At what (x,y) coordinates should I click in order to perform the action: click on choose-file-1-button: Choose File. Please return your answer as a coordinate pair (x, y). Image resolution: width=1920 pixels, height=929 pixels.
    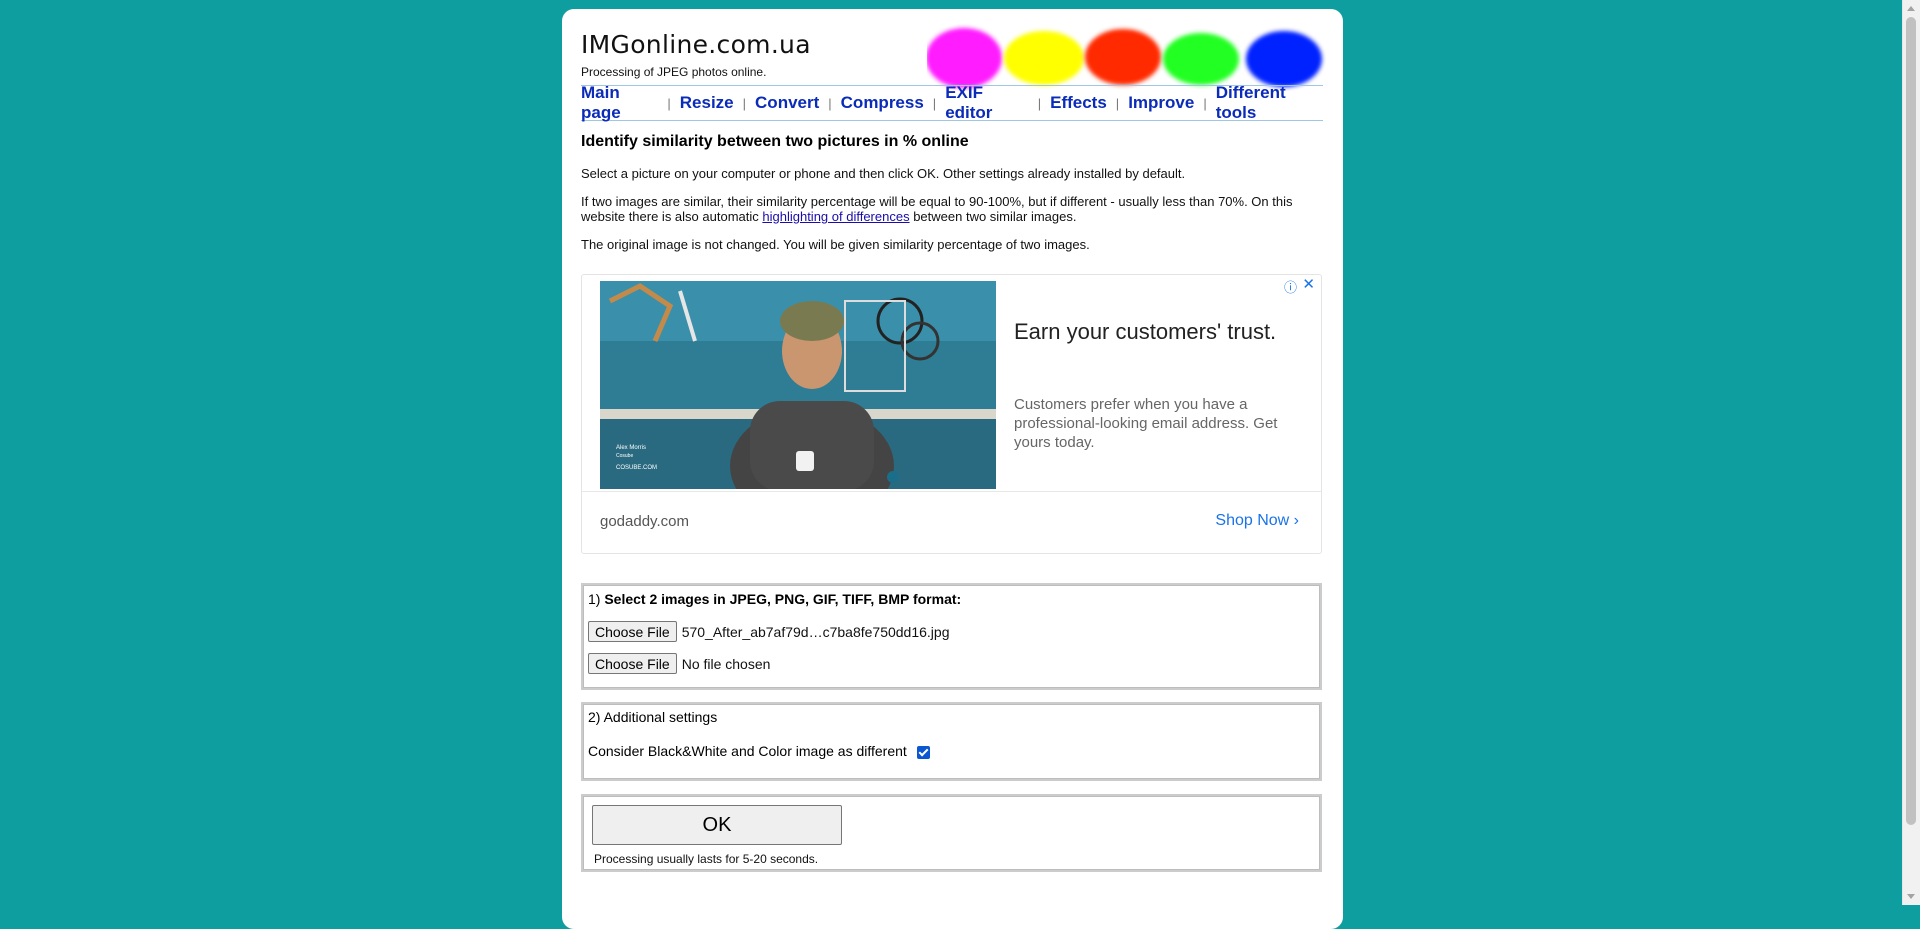
    Looking at the image, I should click on (632, 631).